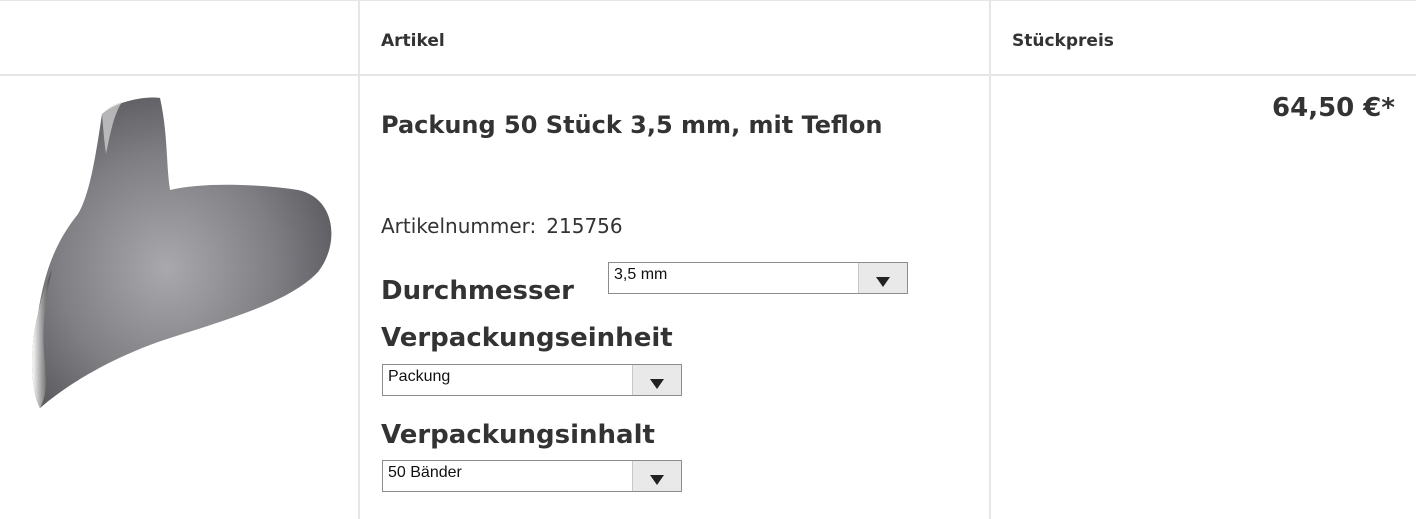  I want to click on packaging-content-select: 50 Bänder, so click(532, 476).